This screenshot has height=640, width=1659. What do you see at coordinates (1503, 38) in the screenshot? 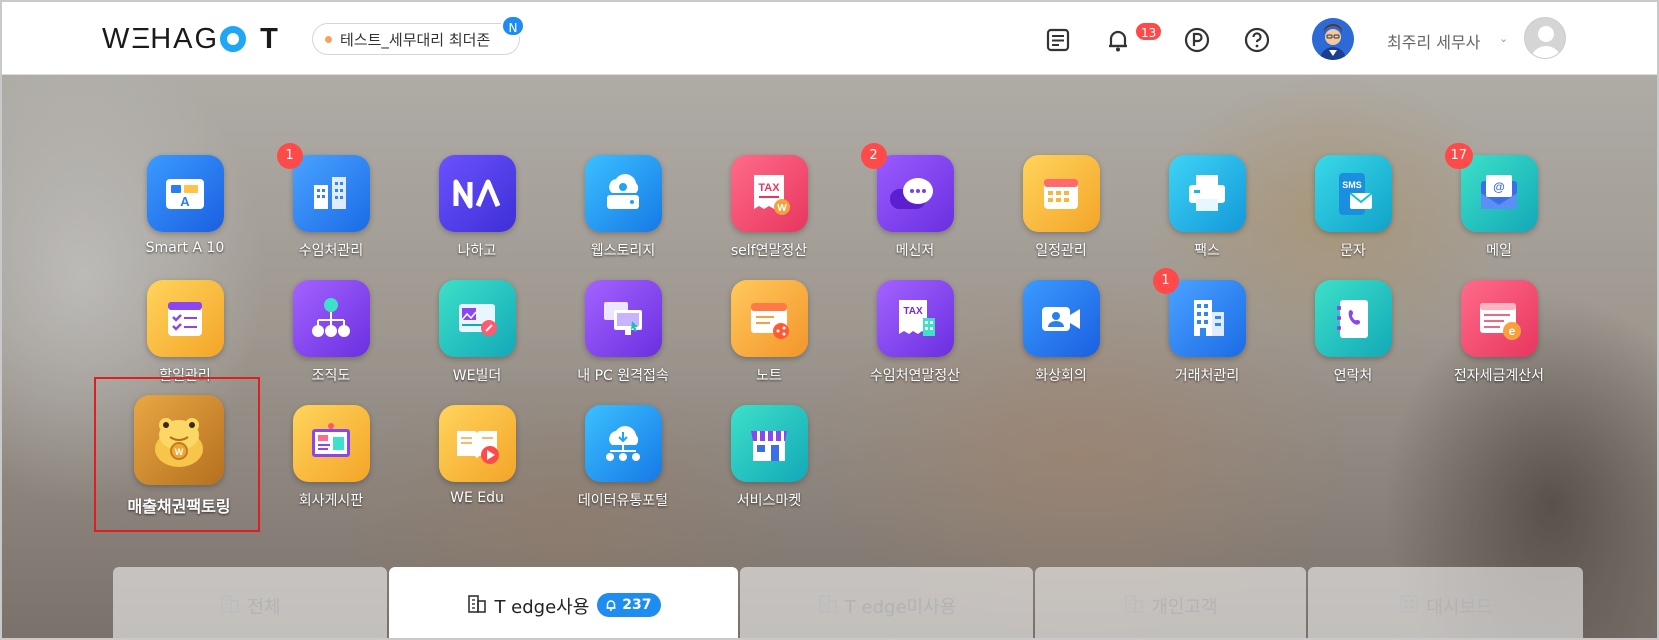
I see `chevron-down-icon: ⌄` at bounding box center [1503, 38].